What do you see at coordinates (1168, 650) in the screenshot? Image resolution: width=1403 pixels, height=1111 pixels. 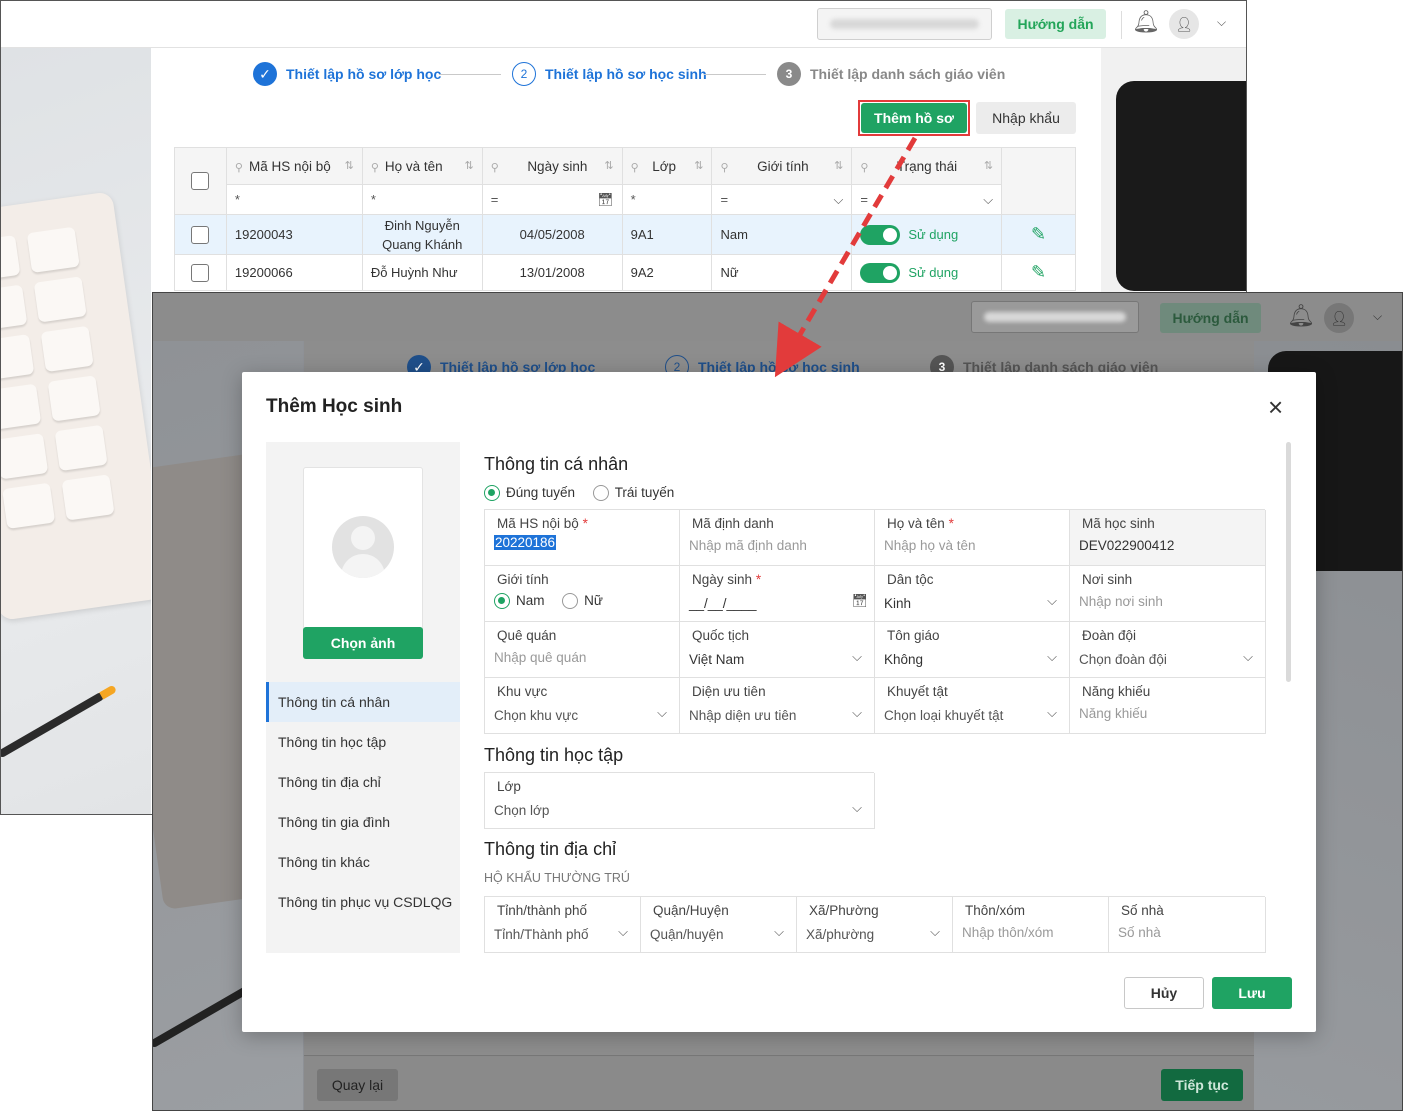 I see `union-select: Đoàn đội Chọn đoàn đội ⌵` at bounding box center [1168, 650].